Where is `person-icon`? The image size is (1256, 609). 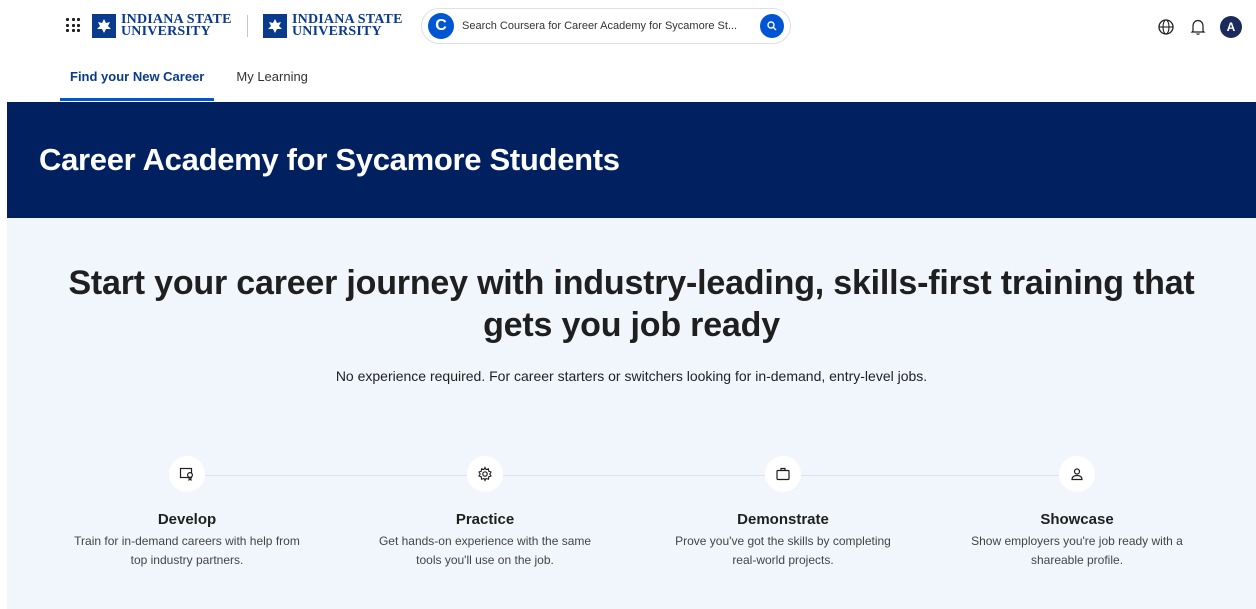 person-icon is located at coordinates (1077, 474).